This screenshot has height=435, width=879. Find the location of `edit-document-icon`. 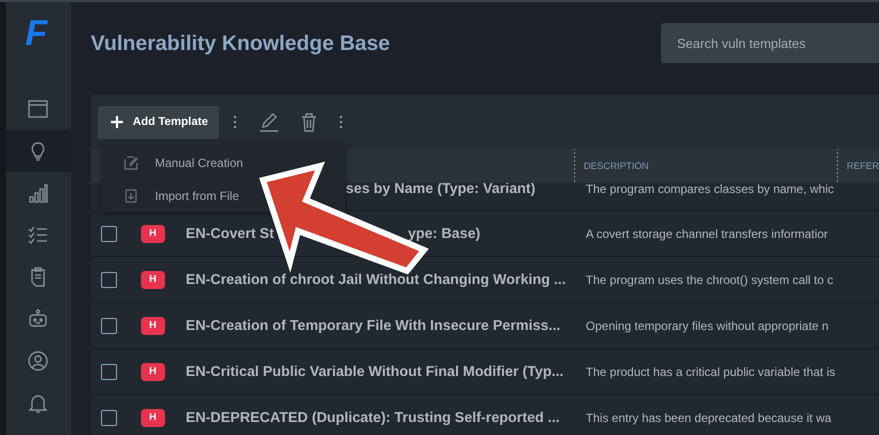

edit-document-icon is located at coordinates (131, 163).